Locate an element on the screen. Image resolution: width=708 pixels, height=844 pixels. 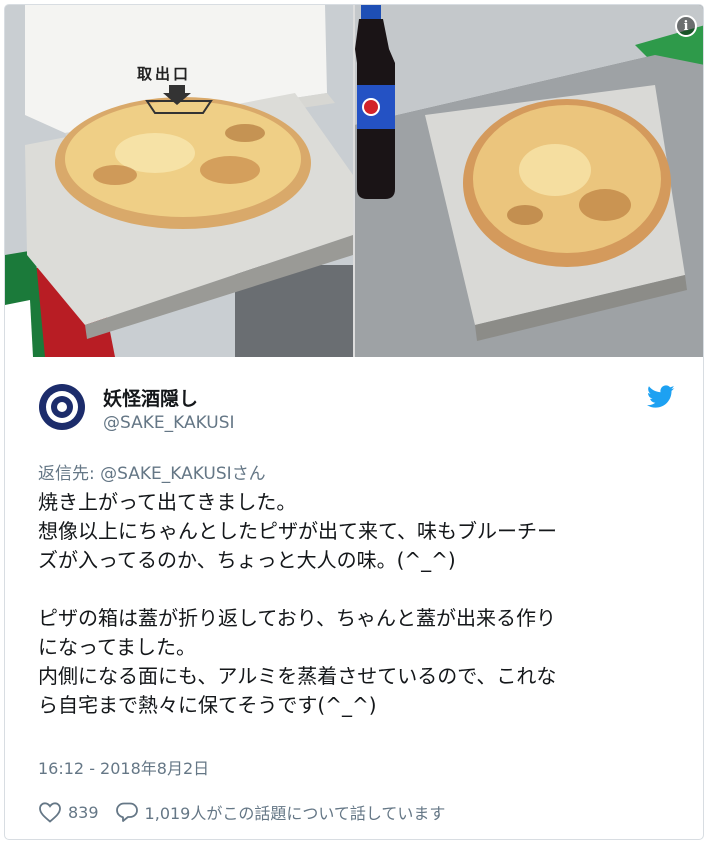
reply-conversation-button: 1,019人がこの話題について話しています is located at coordinates (280, 812).